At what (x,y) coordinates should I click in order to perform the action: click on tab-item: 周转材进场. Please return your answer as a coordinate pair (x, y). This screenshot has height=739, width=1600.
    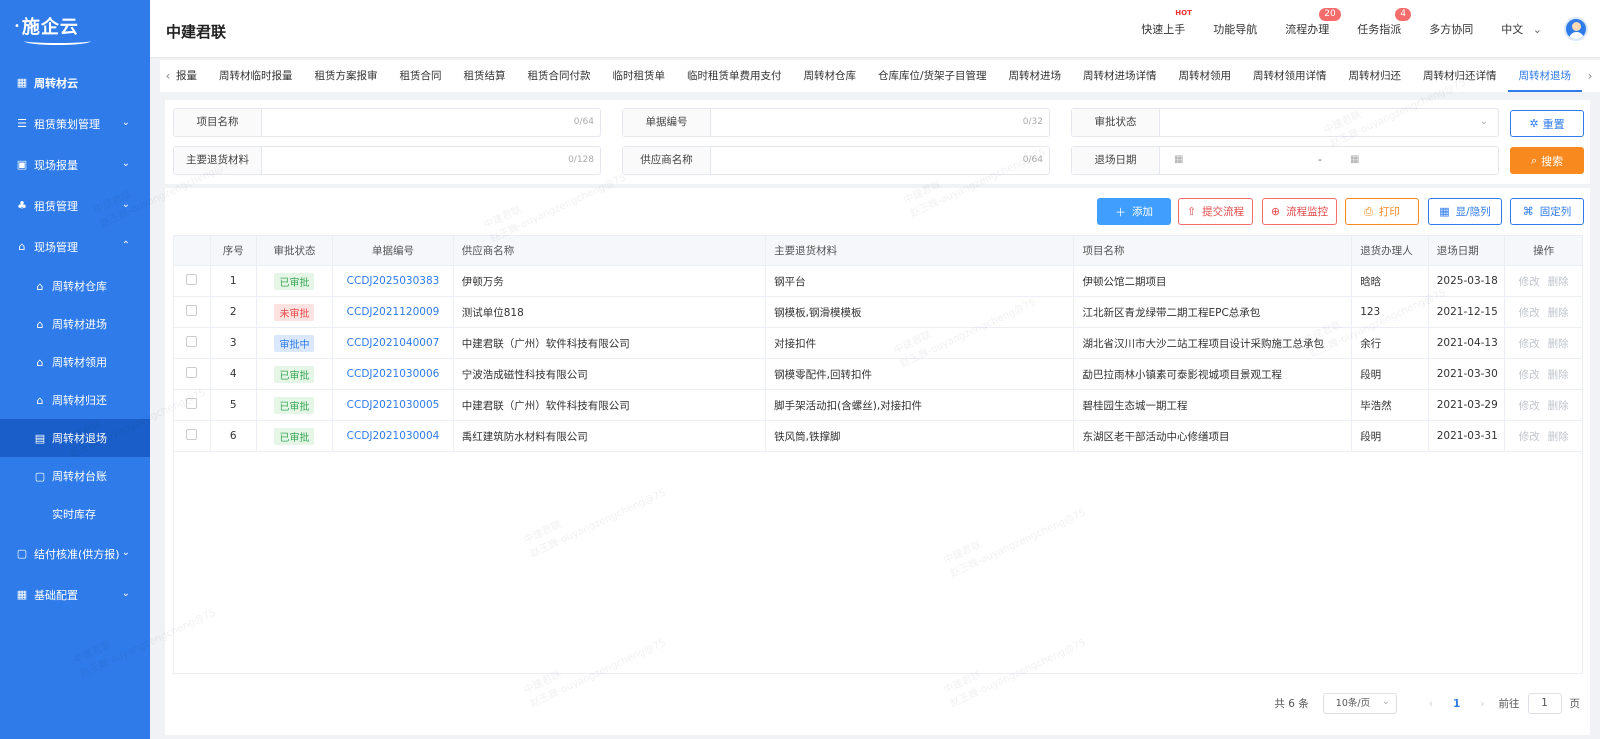
    Looking at the image, I should click on (1035, 76).